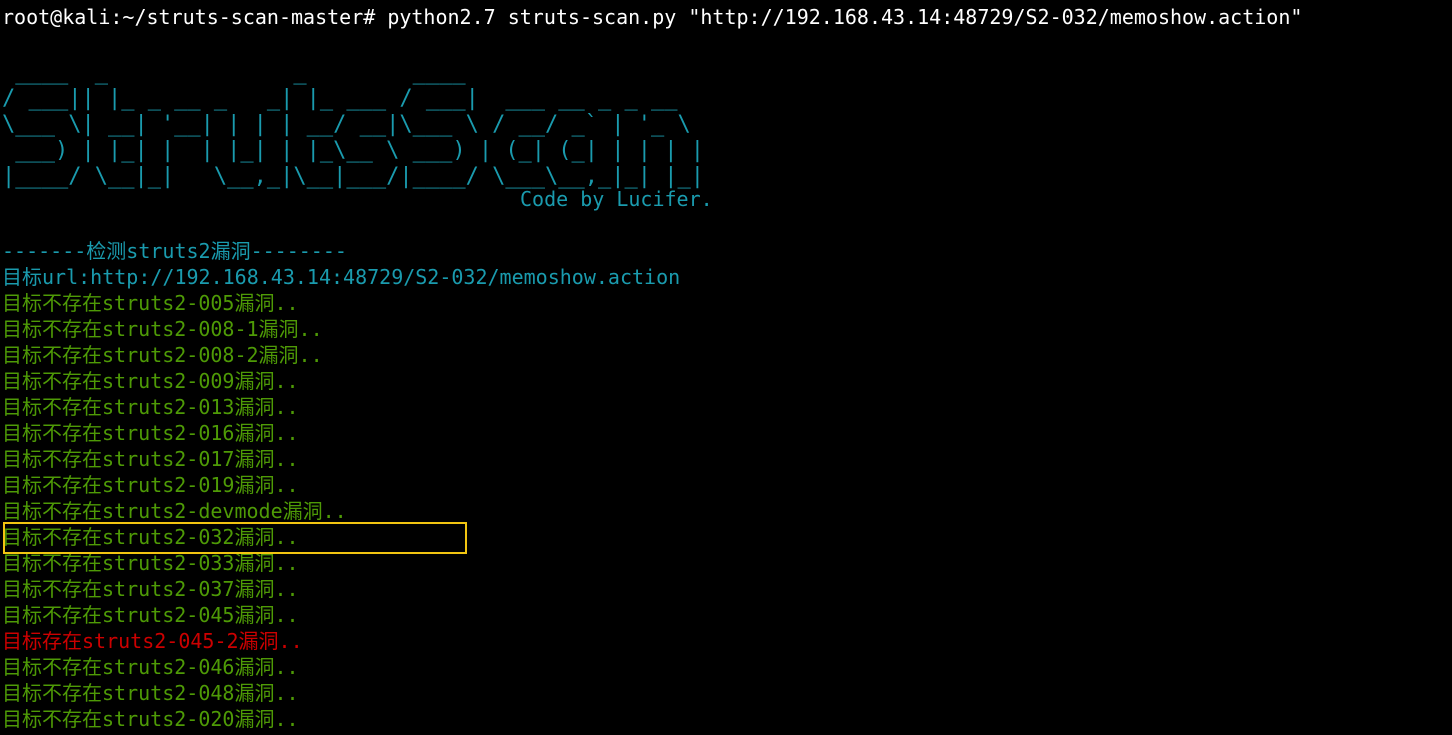 The width and height of the screenshot is (1452, 735). I want to click on result-line: 目标不存在struts2-013漏洞.., so click(150, 407).